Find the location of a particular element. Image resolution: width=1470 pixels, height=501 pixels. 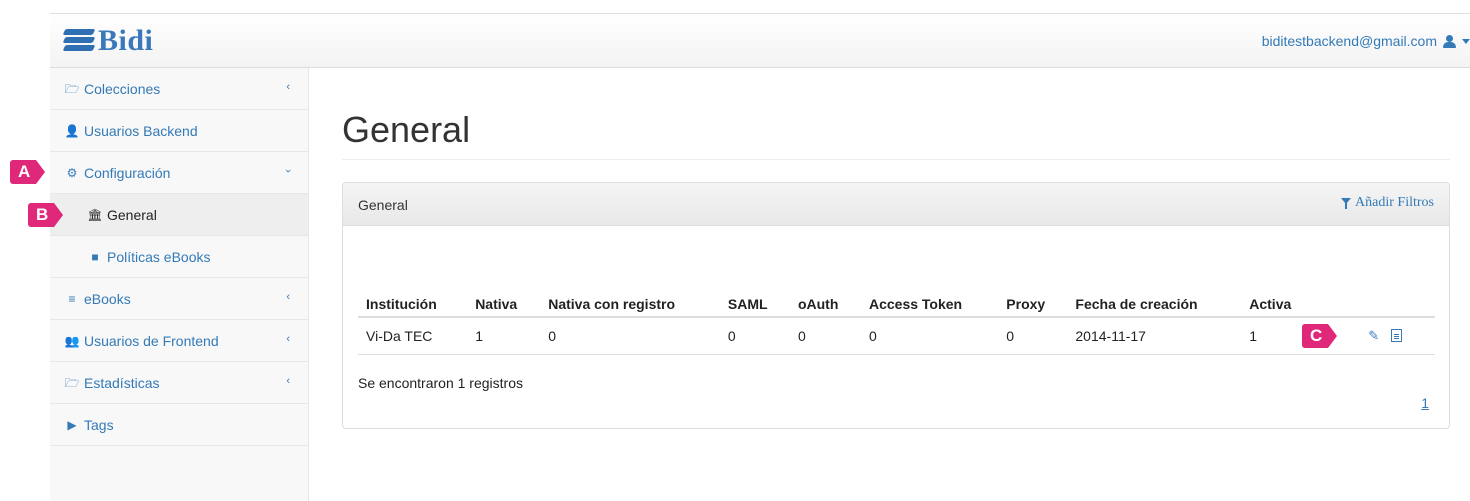

user-email: biditestbackend@gmail.com is located at coordinates (1349, 41).